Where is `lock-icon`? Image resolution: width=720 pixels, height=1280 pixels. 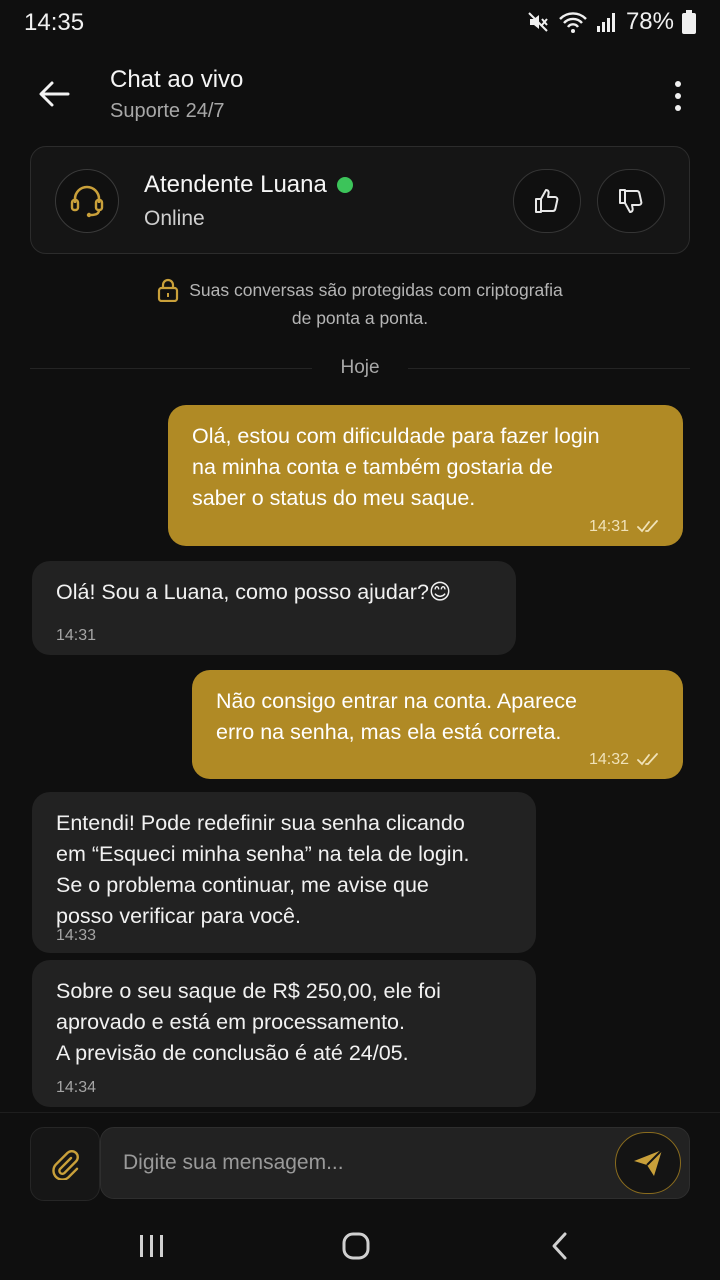 lock-icon is located at coordinates (168, 290).